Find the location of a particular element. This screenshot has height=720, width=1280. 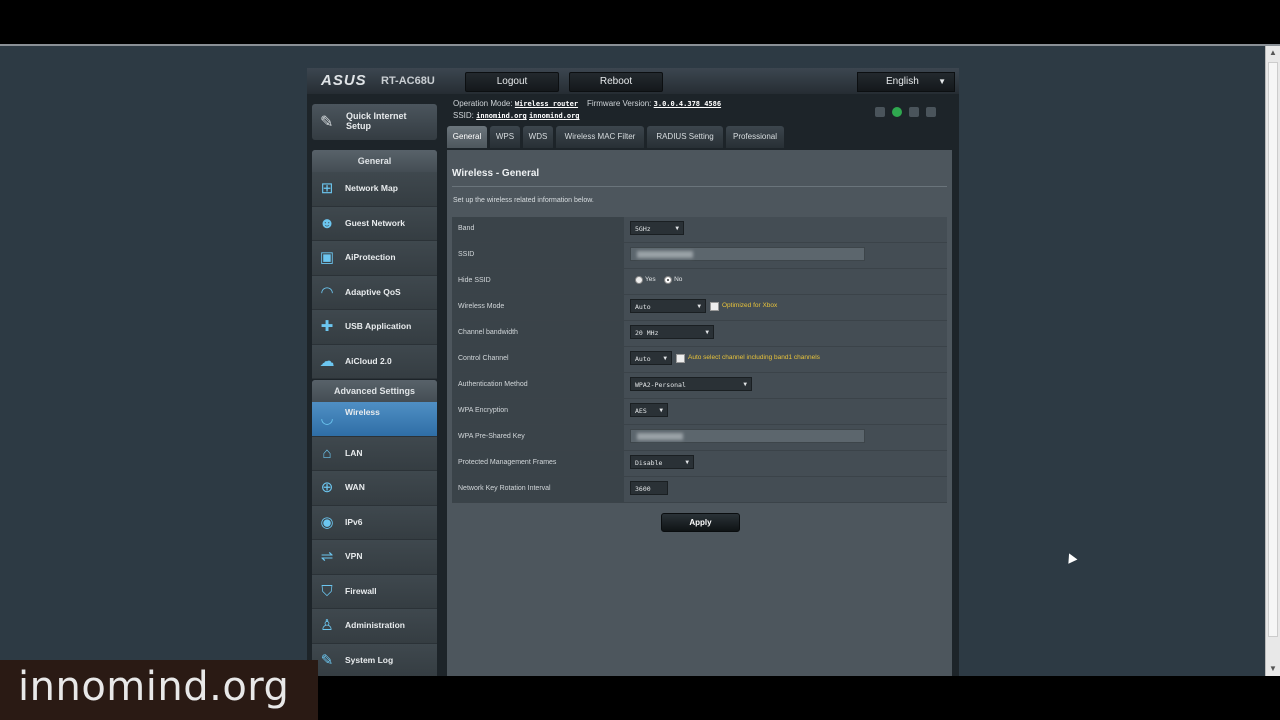

sidebar-item-label: Network Map is located at coordinates (371, 188).